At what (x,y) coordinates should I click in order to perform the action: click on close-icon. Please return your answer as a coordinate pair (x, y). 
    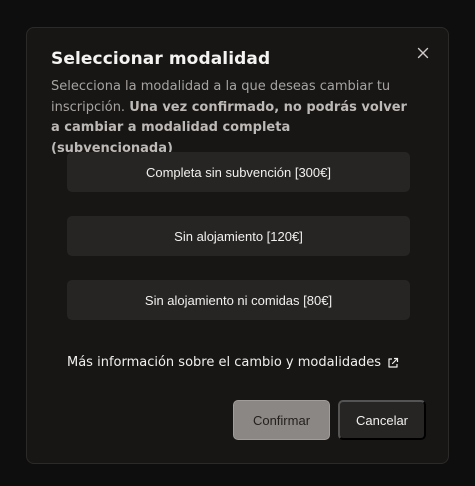
    Looking at the image, I should click on (423, 53).